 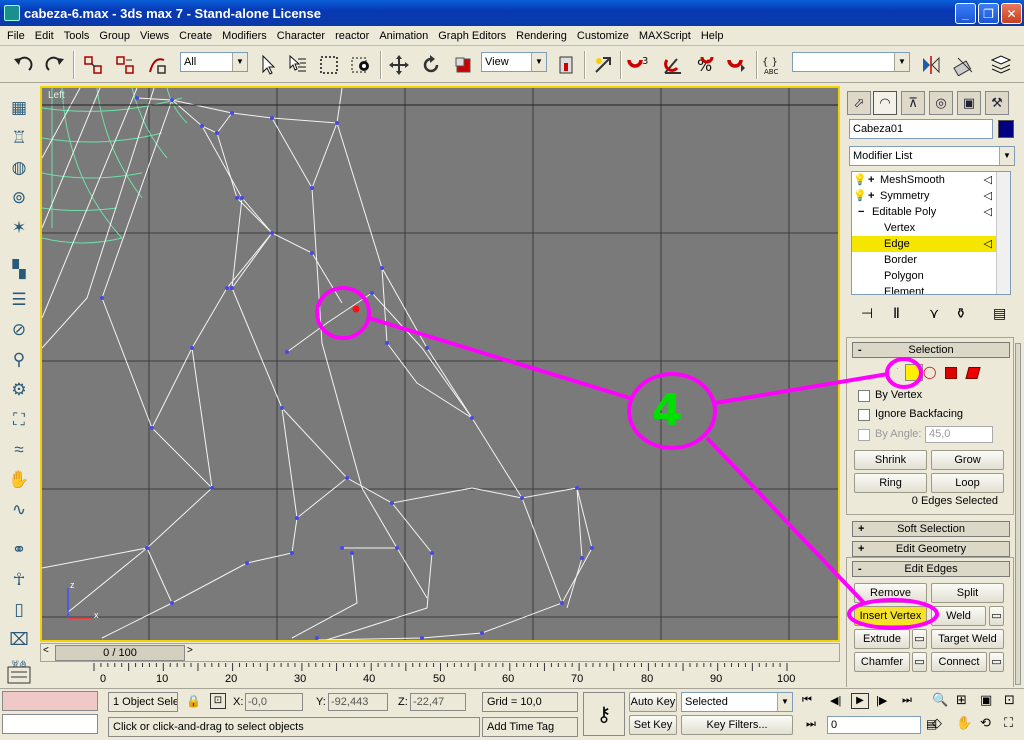 What do you see at coordinates (941, 103) in the screenshot?
I see `motion-tab-icon: ◎` at bounding box center [941, 103].